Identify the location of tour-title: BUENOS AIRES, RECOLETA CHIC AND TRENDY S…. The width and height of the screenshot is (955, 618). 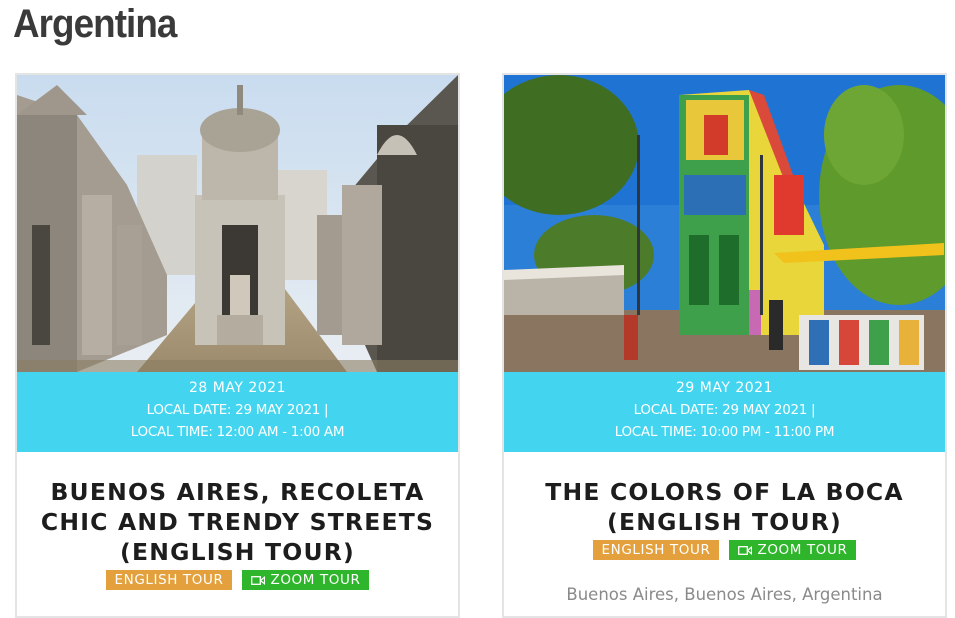
(237, 522).